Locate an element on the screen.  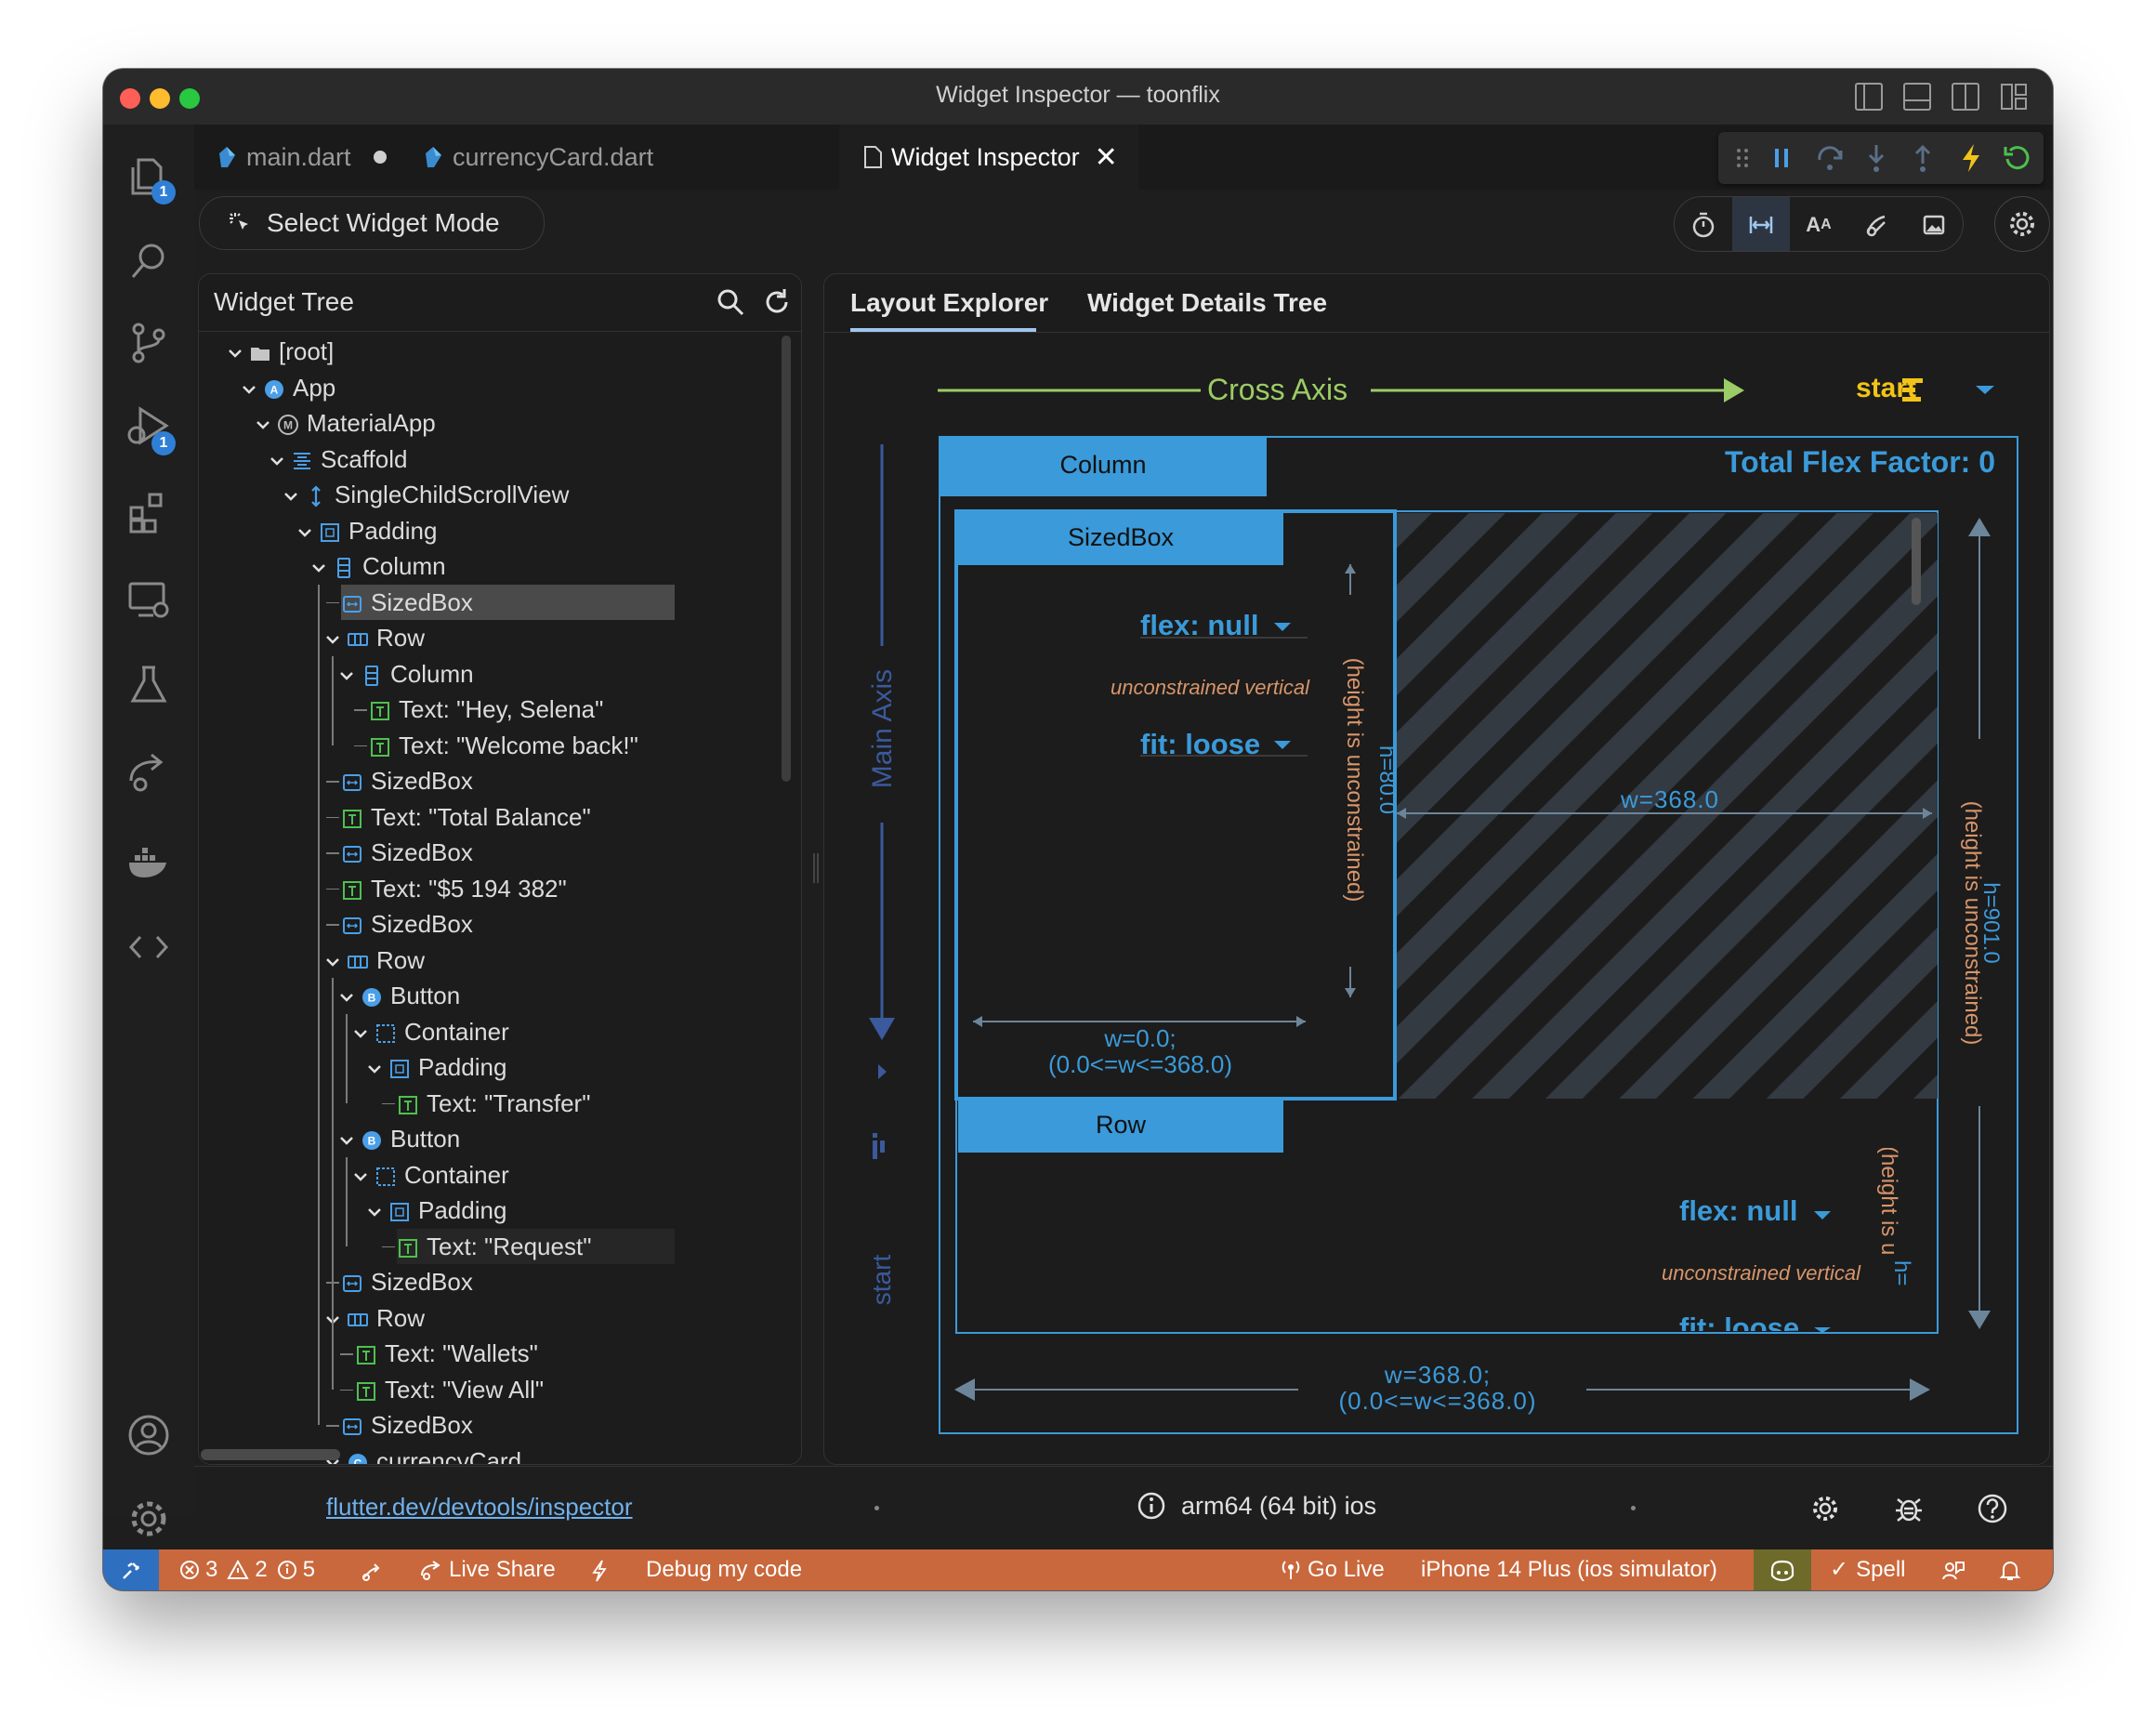
cross-axis-dropdown-icon is located at coordinates (1985, 390).